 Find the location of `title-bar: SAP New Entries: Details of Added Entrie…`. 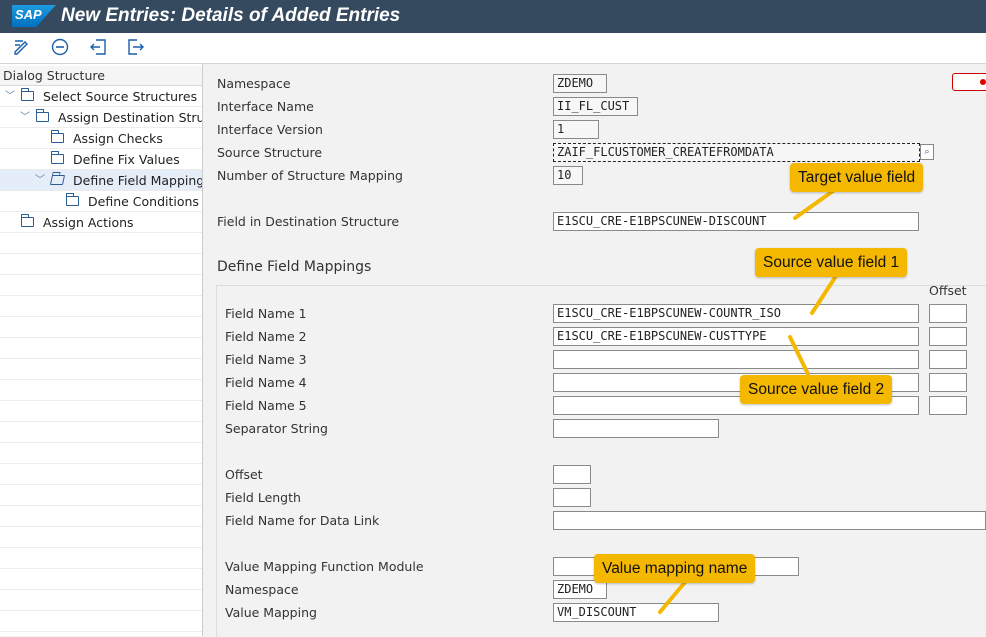

title-bar: SAP New Entries: Details of Added Entrie… is located at coordinates (493, 16).